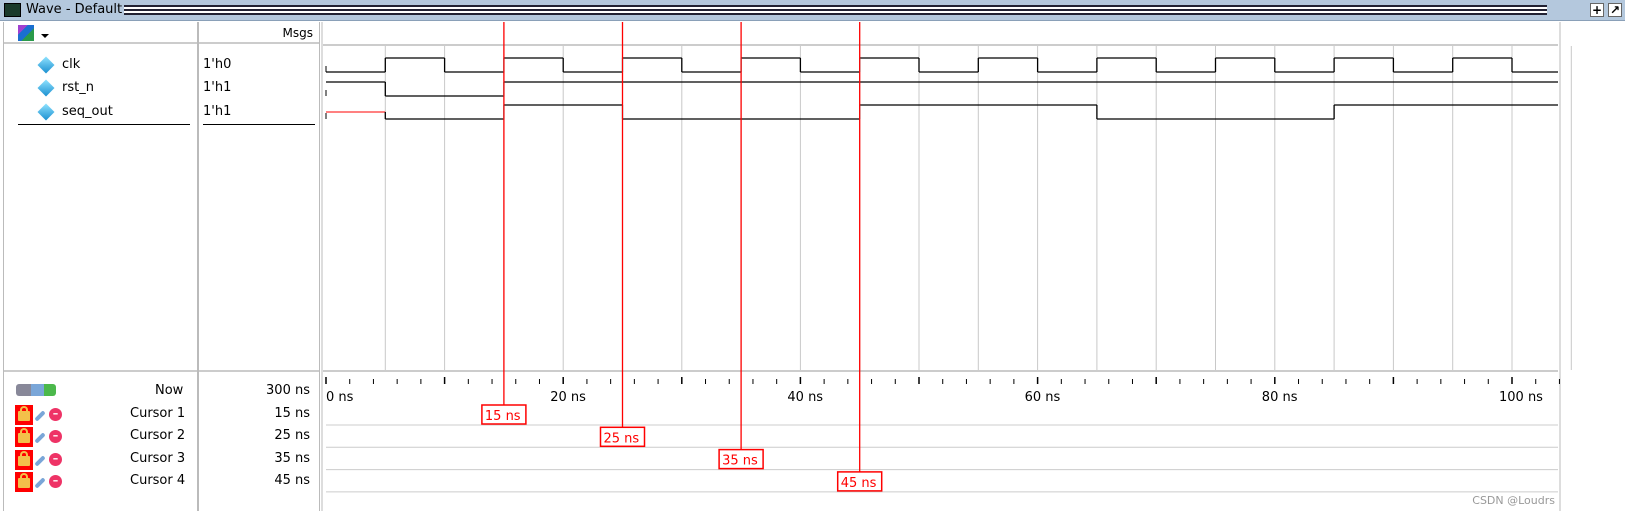  What do you see at coordinates (503, 416) in the screenshot?
I see `cursor-time-label: 15 ns` at bounding box center [503, 416].